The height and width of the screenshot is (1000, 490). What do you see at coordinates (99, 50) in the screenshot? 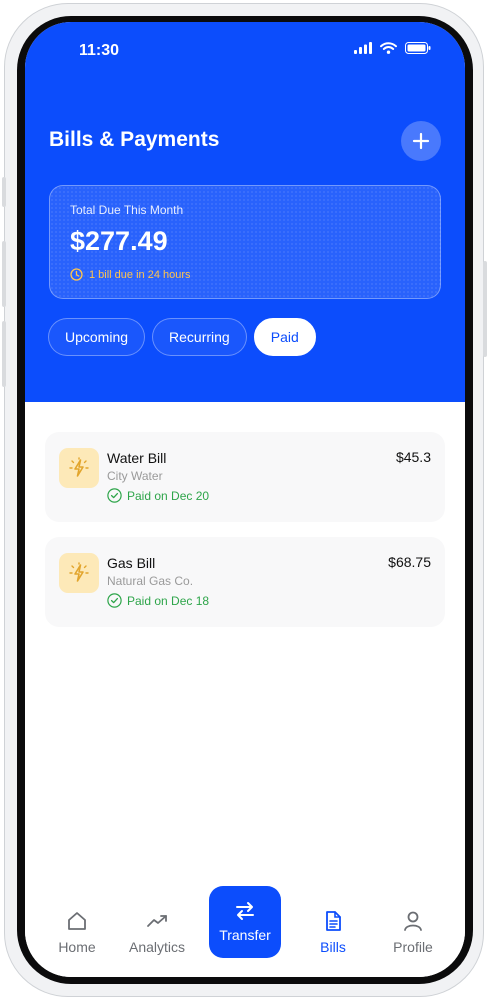
I see `status-time: 11:30` at bounding box center [99, 50].